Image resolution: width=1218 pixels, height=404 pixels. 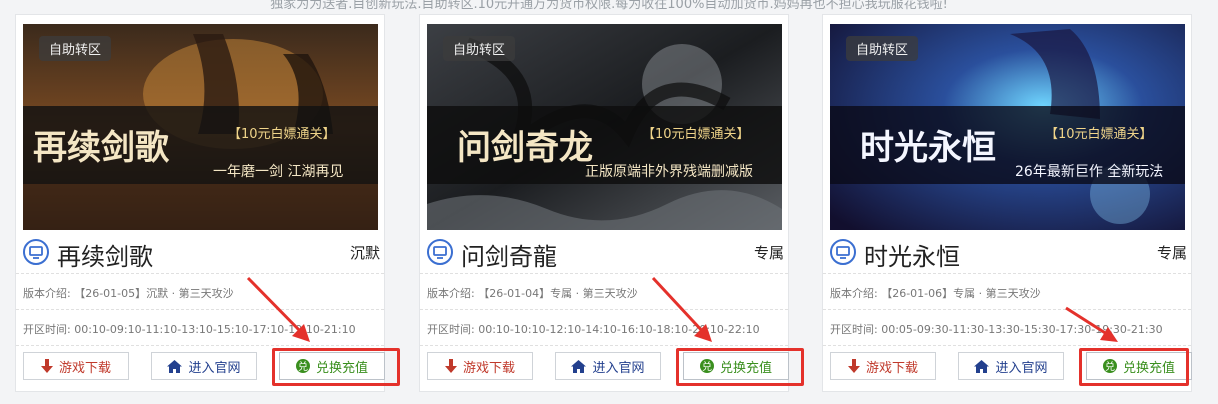 What do you see at coordinates (912, 257) in the screenshot?
I see `game-title: 时光永恒` at bounding box center [912, 257].